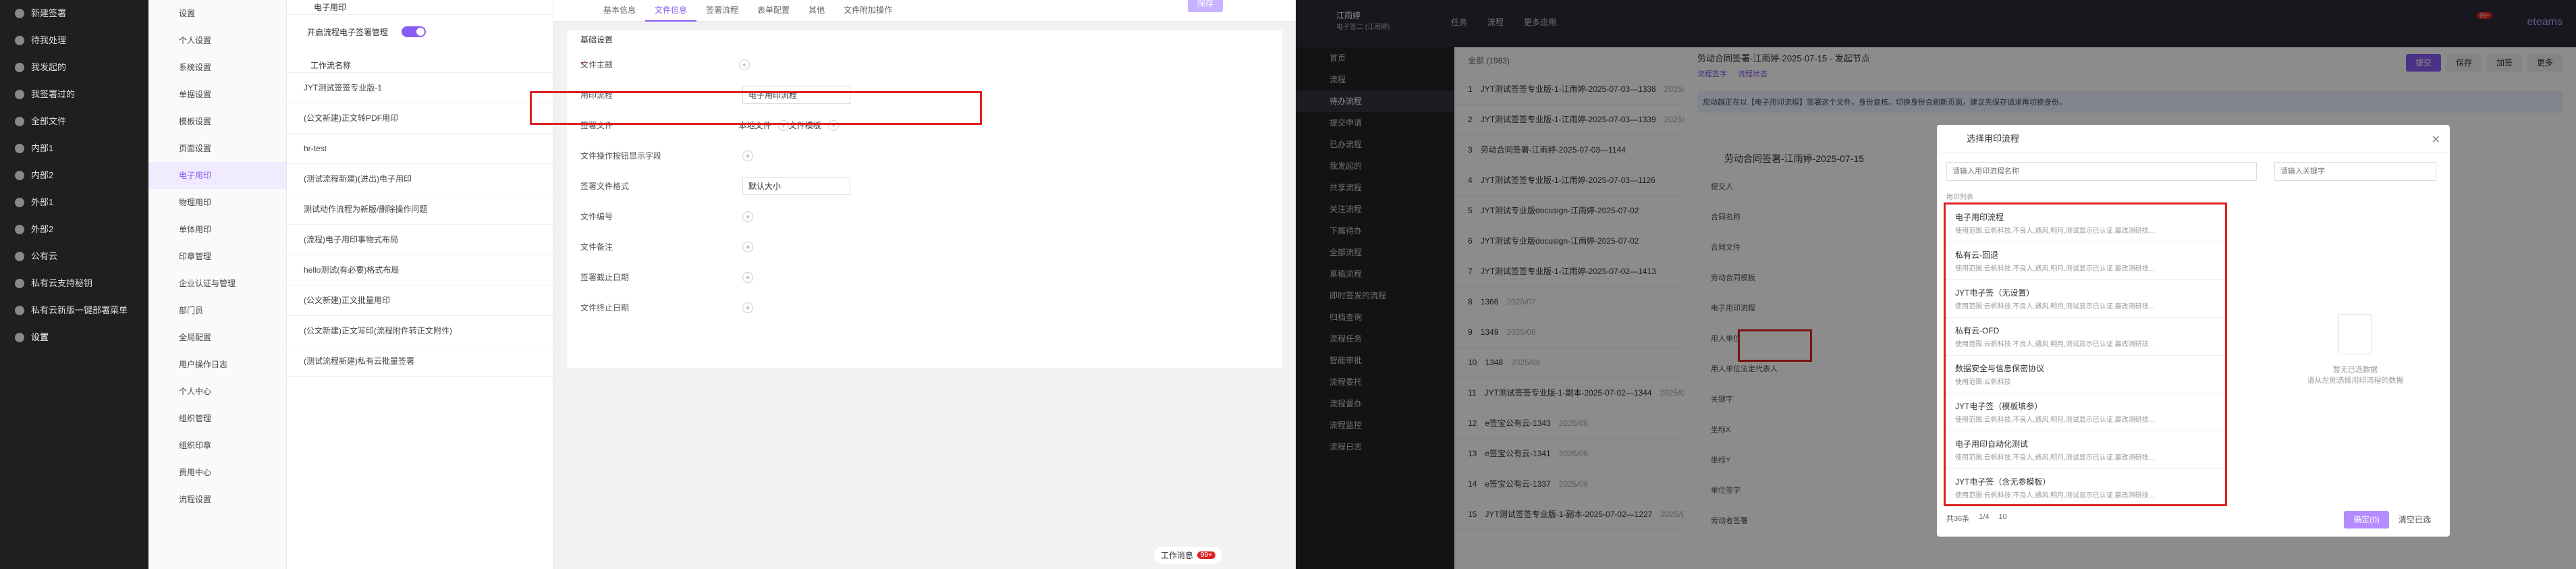 The width and height of the screenshot is (2576, 569). What do you see at coordinates (2355, 172) in the screenshot?
I see `selected-search-input` at bounding box center [2355, 172].